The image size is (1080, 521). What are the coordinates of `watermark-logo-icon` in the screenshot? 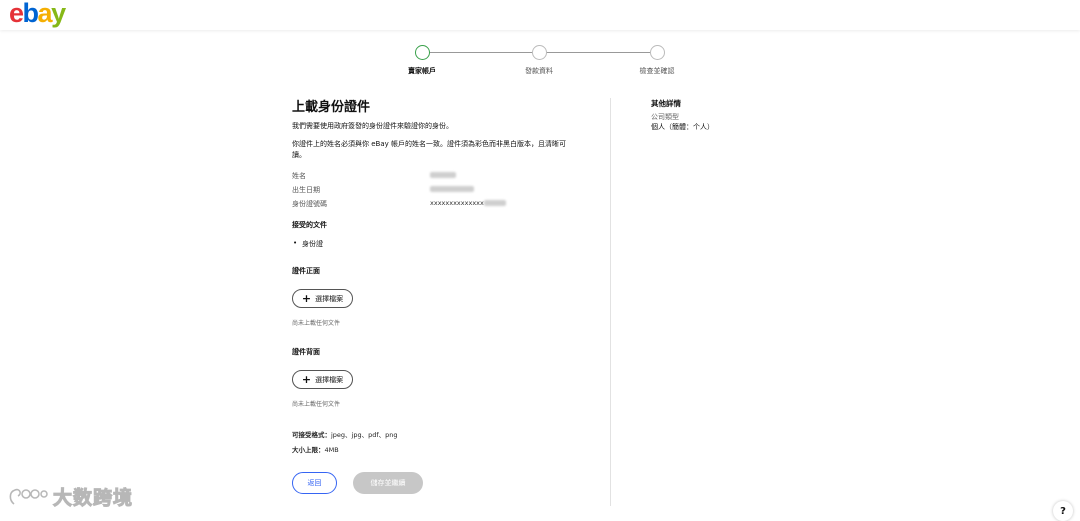 It's located at (28, 496).